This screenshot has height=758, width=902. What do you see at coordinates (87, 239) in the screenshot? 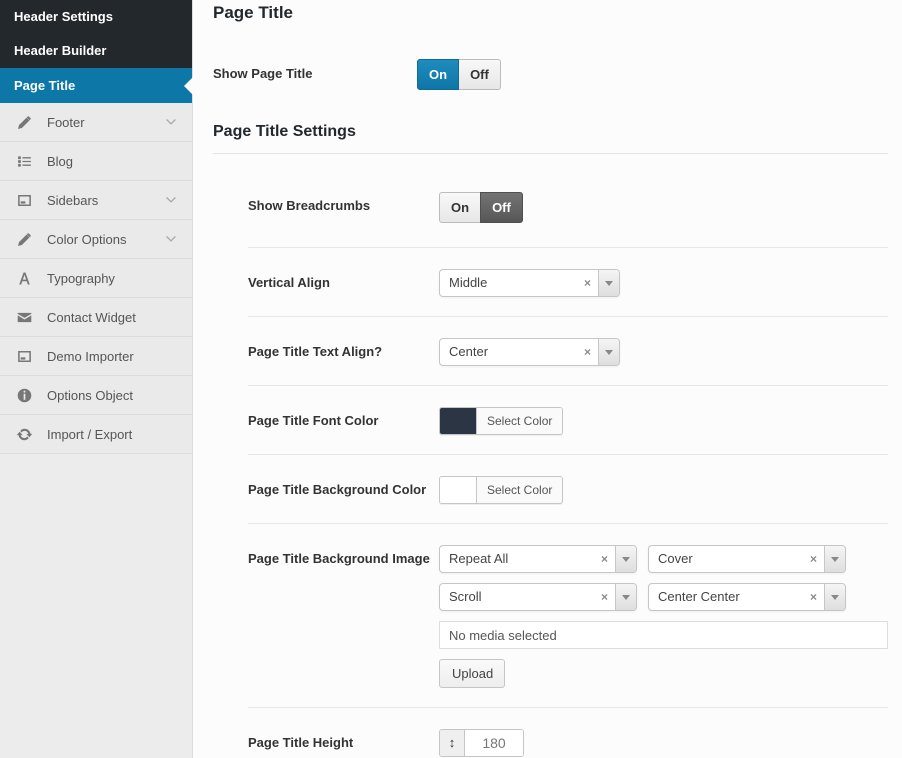
I see `sidebar-item-label: Color Options` at bounding box center [87, 239].